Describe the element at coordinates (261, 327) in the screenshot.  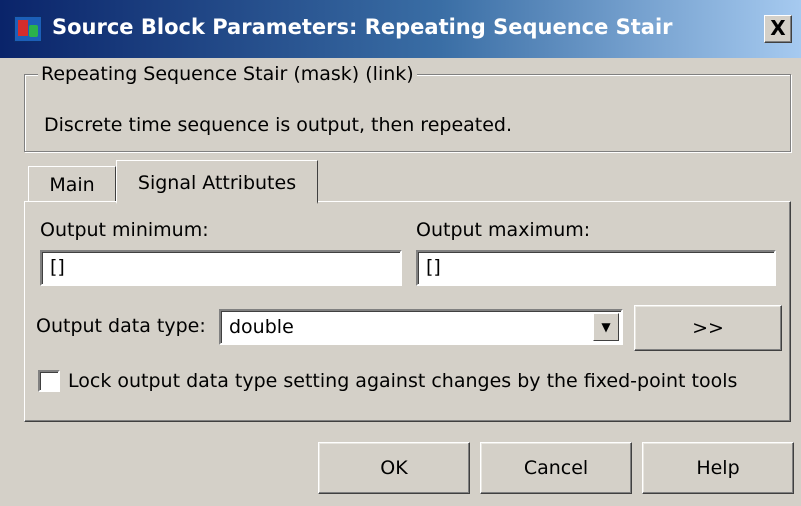
I see `output-data-type-value: double` at that location.